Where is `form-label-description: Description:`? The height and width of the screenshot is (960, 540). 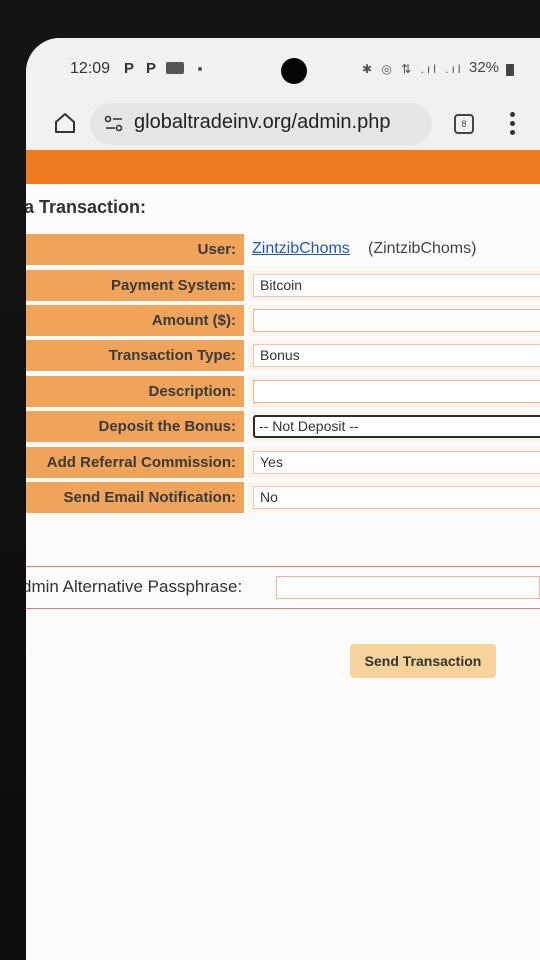 form-label-description: Description: is located at coordinates (135, 391).